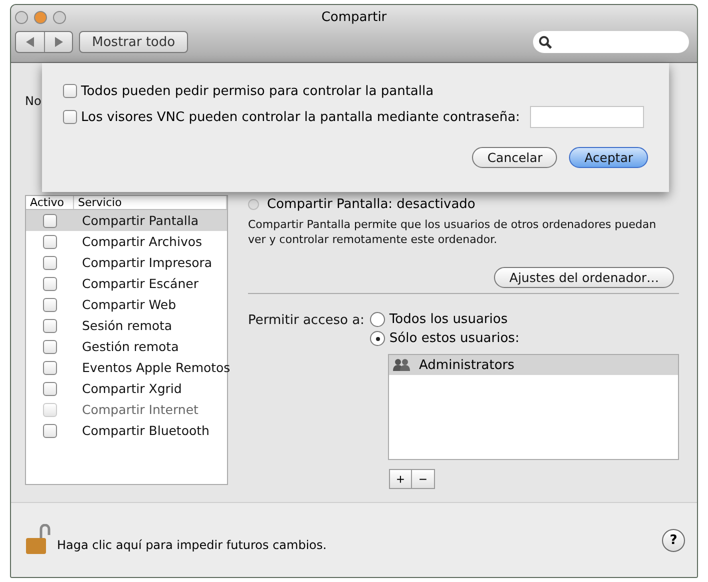 The width and height of the screenshot is (708, 582). What do you see at coordinates (40, 17) in the screenshot?
I see `minimize-button` at bounding box center [40, 17].